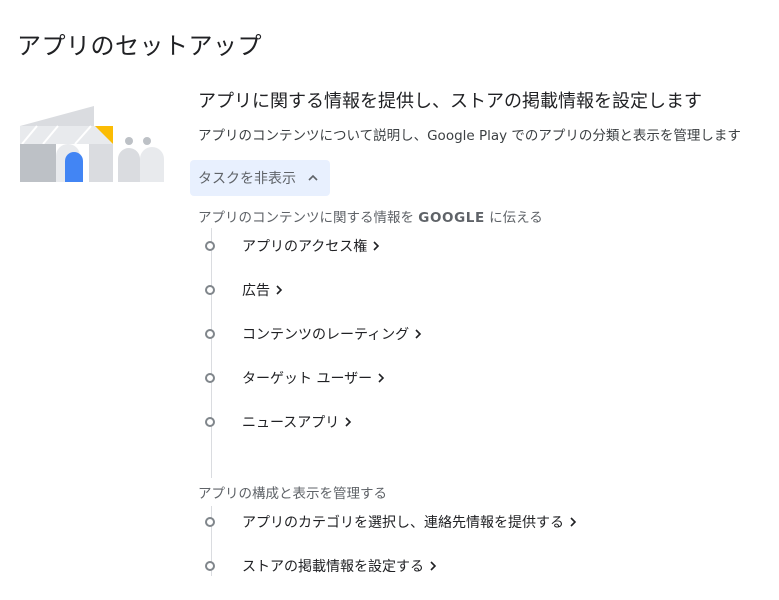  What do you see at coordinates (308, 218) in the screenshot?
I see `group-label-prefix: アプリのコンテンツに関する情報を` at bounding box center [308, 218].